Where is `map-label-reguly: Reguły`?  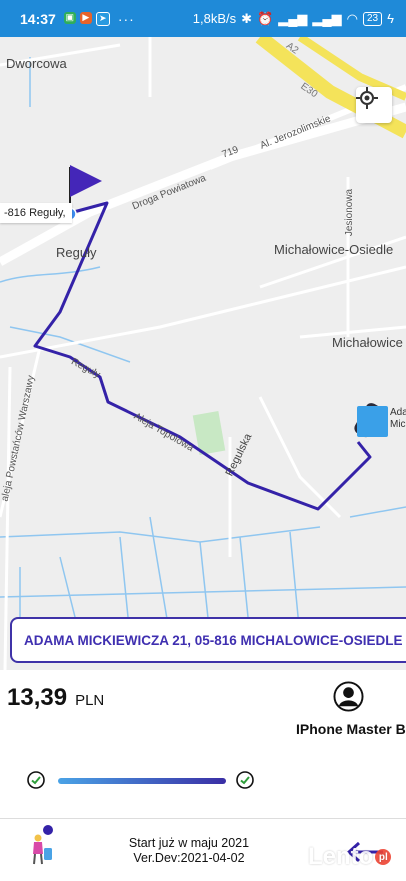 map-label-reguly: Reguły is located at coordinates (76, 252).